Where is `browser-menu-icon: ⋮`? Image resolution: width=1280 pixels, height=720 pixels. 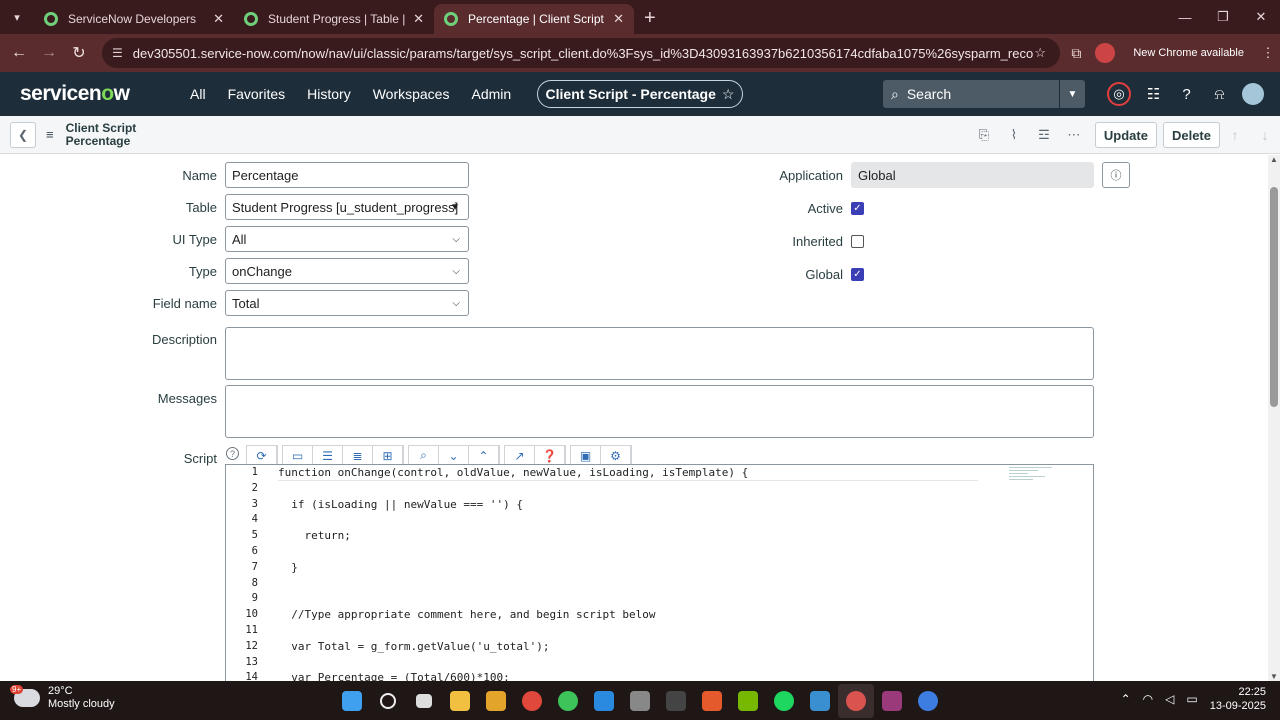
browser-menu-icon: ⋮ is located at coordinates (1268, 53).